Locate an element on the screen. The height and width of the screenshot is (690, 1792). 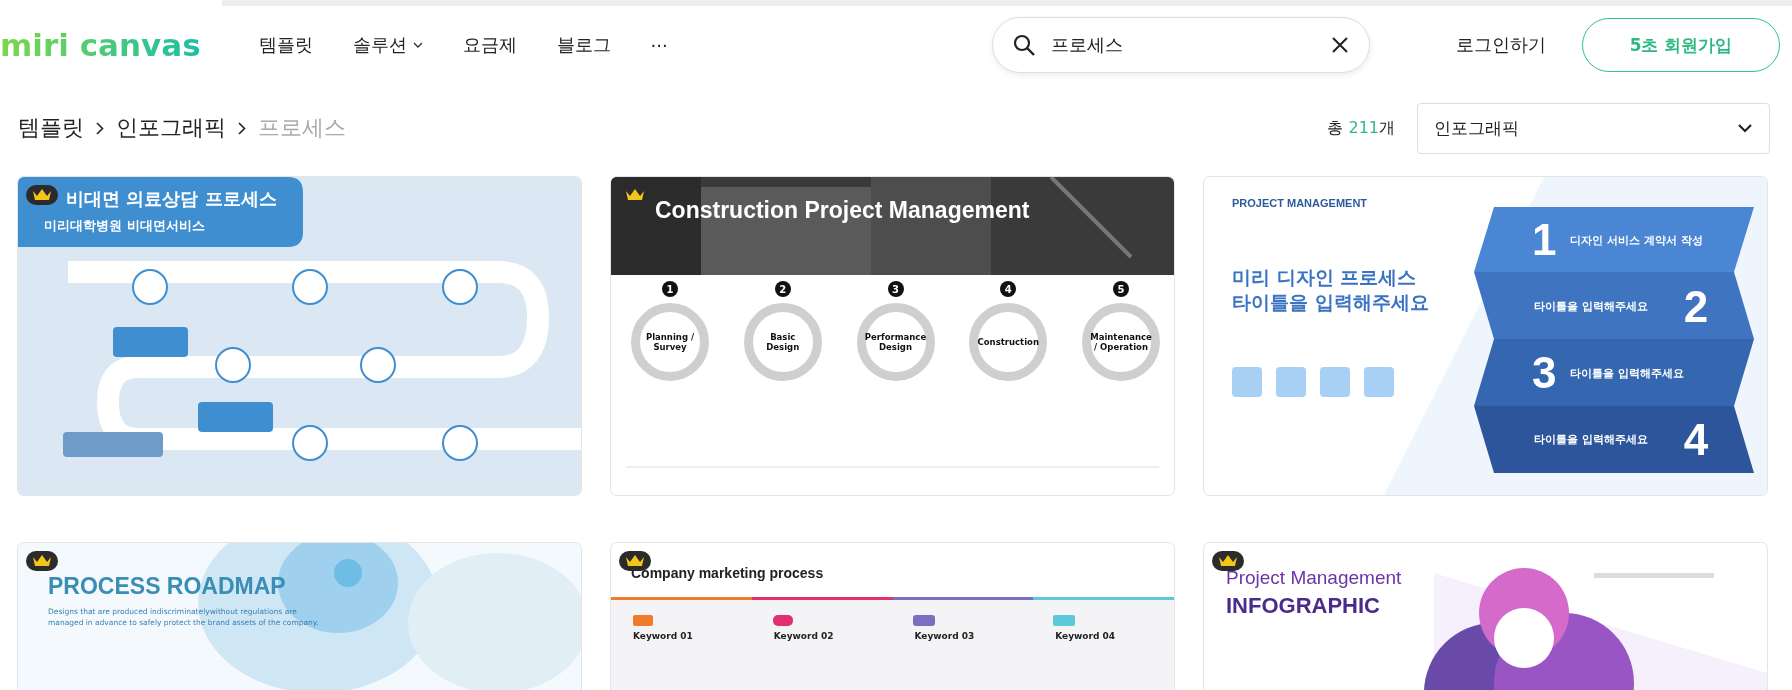
template-card: Construction Project Management 1 Planning / Survey 2 Basic Design 3 Performance Design 4 Construction 5 Maintenance / Operation is located at coordinates (892, 336).